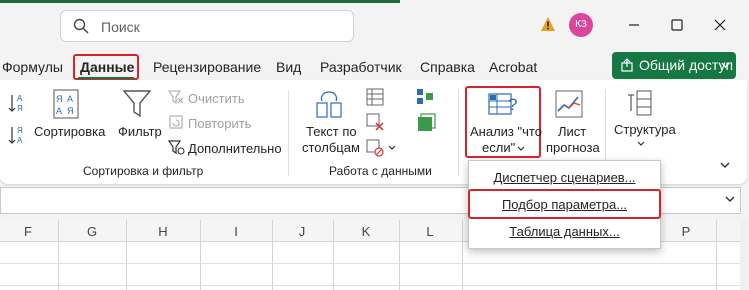 The height and width of the screenshot is (290, 749). What do you see at coordinates (107, 67) in the screenshot?
I see `tab-data: Данные` at bounding box center [107, 67].